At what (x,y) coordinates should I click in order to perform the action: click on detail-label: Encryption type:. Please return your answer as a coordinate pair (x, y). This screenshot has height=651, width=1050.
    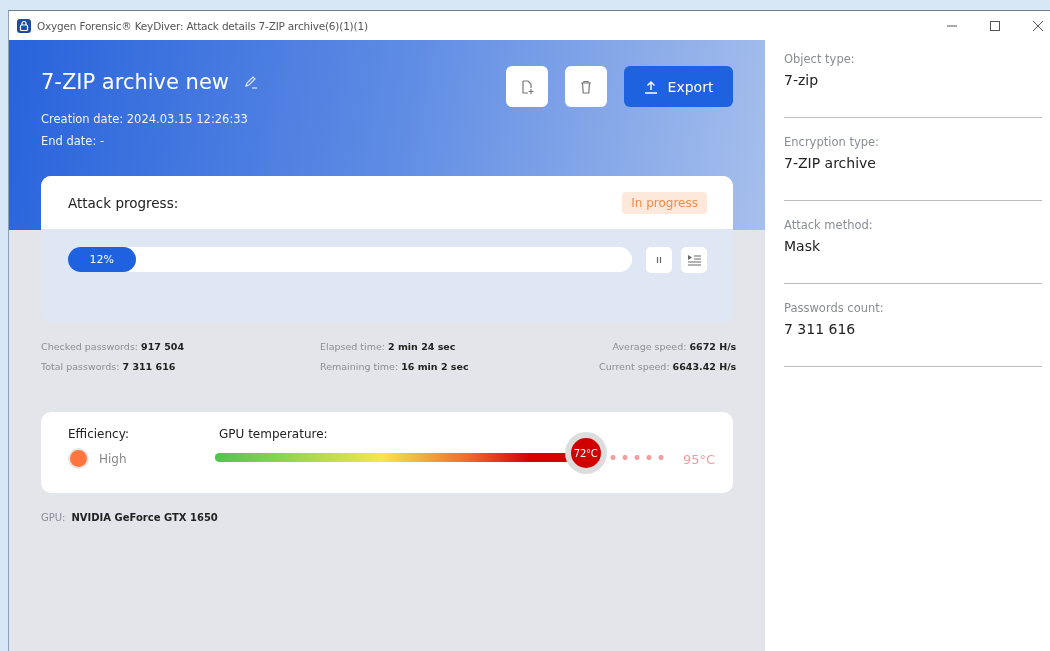
    Looking at the image, I should click on (832, 142).